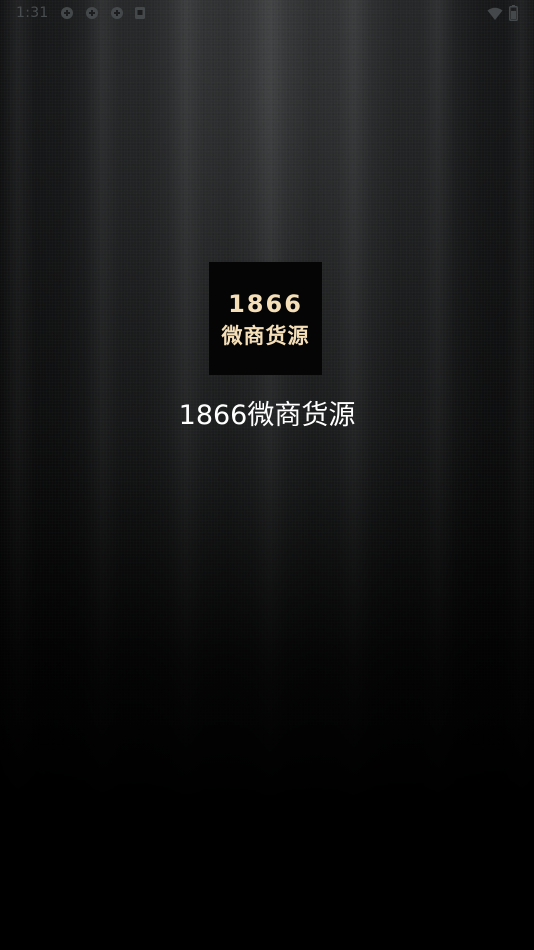 This screenshot has width=534, height=950. Describe the element at coordinates (267, 14) in the screenshot. I see `status-bar: 1:31` at that location.